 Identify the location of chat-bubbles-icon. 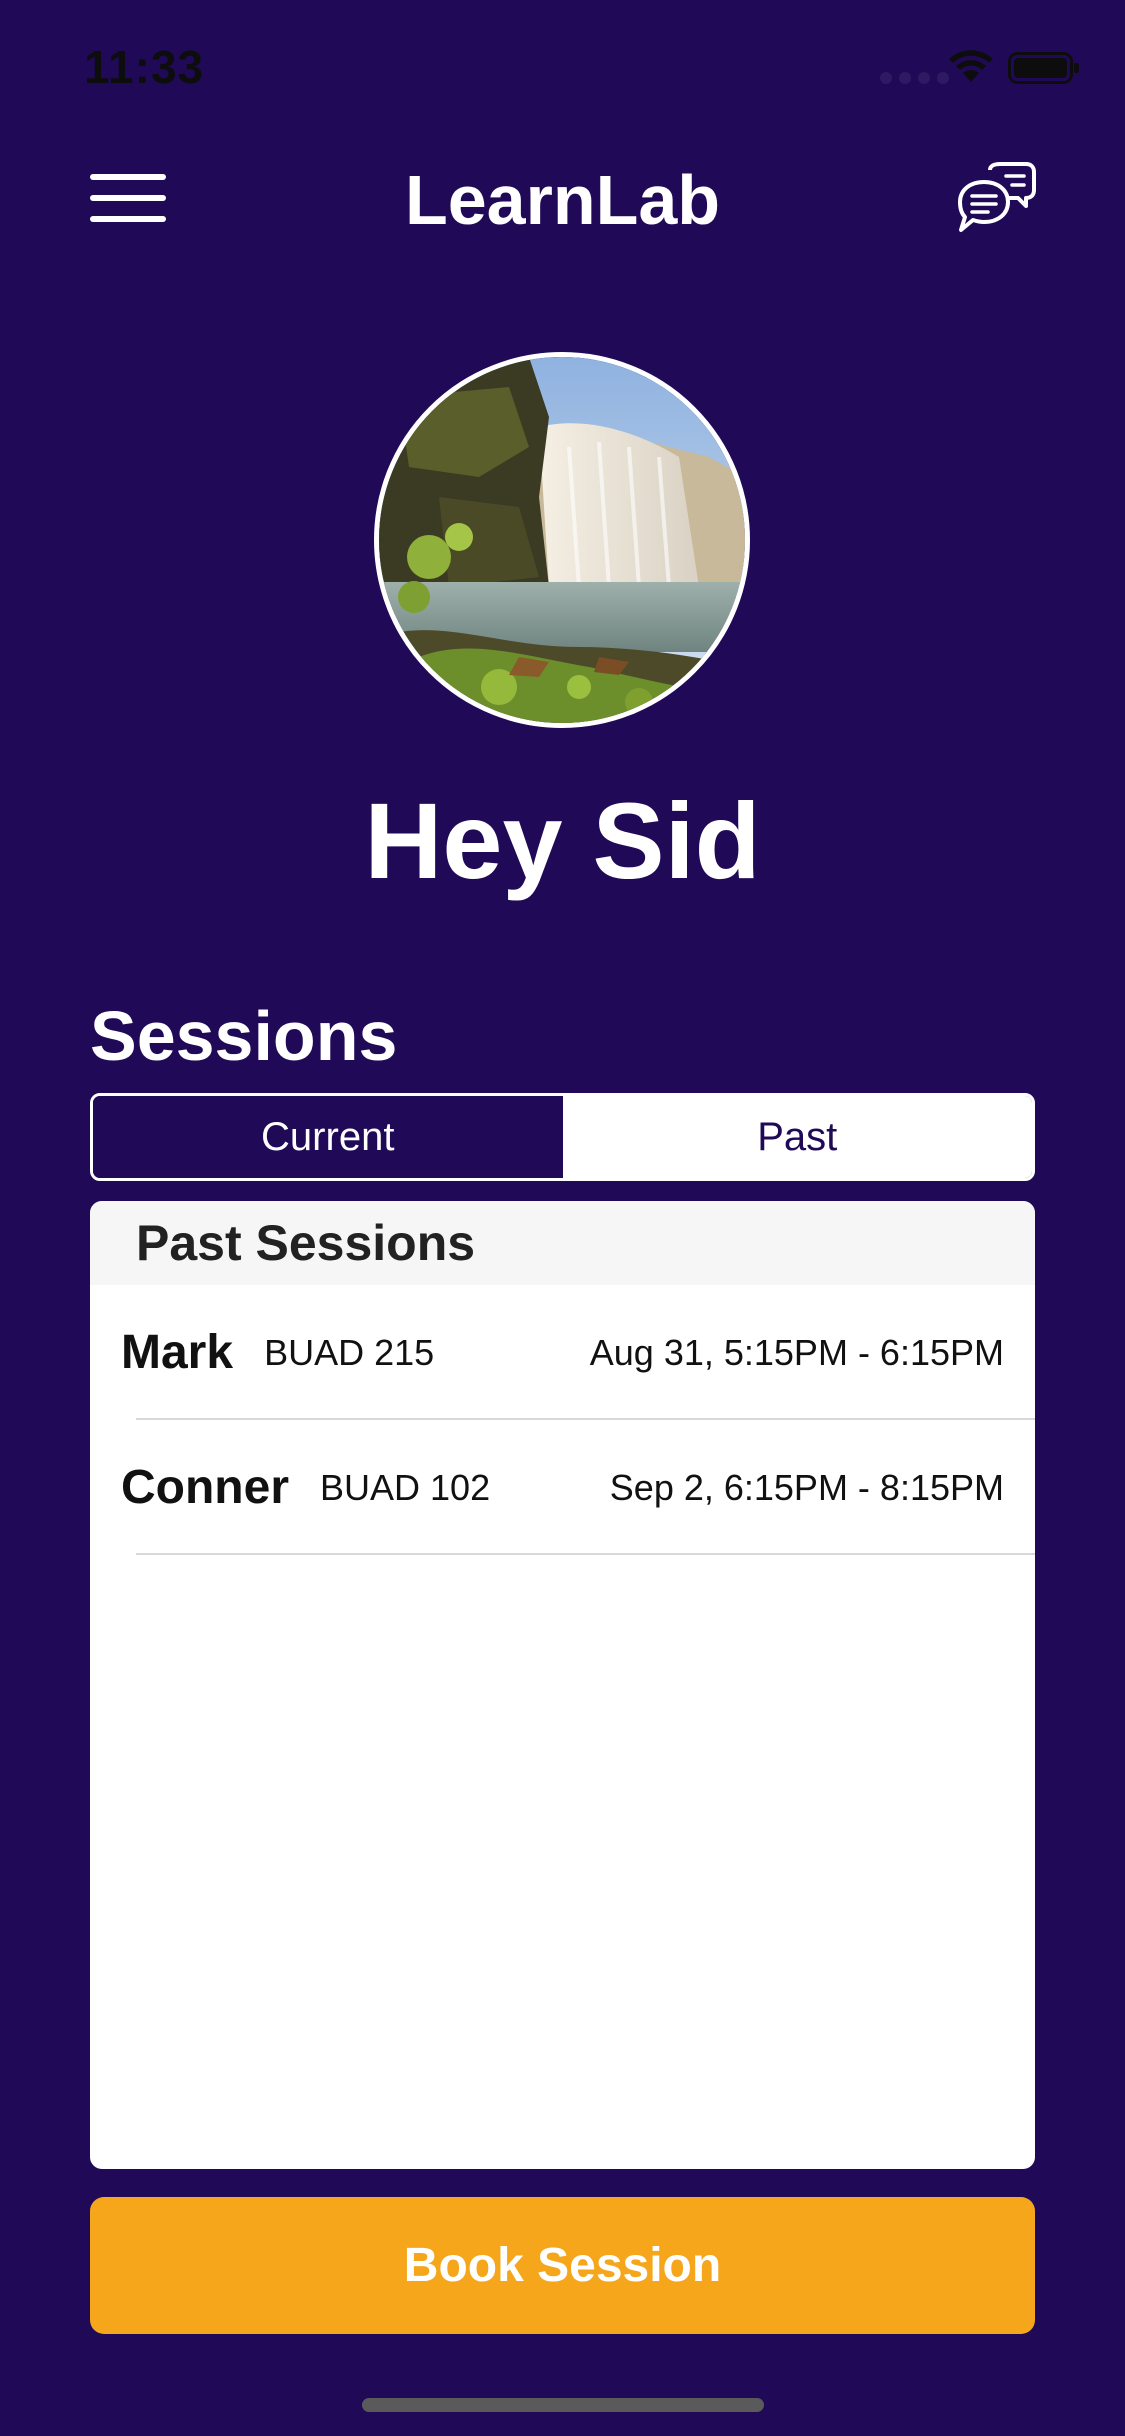
(996, 199).